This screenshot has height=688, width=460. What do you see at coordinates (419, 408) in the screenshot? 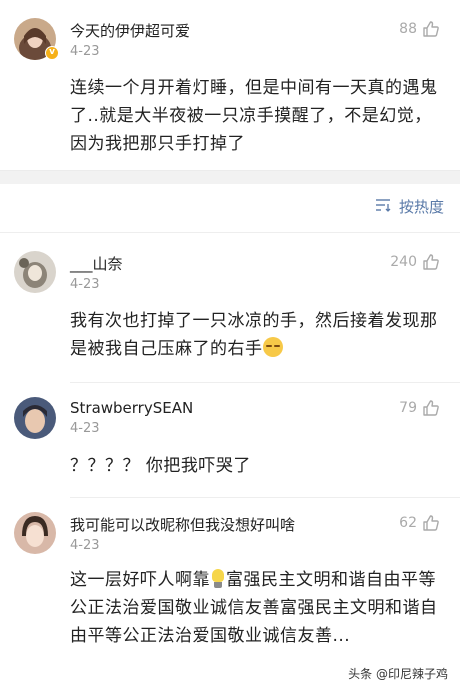
I see `like-button: 79` at bounding box center [419, 408].